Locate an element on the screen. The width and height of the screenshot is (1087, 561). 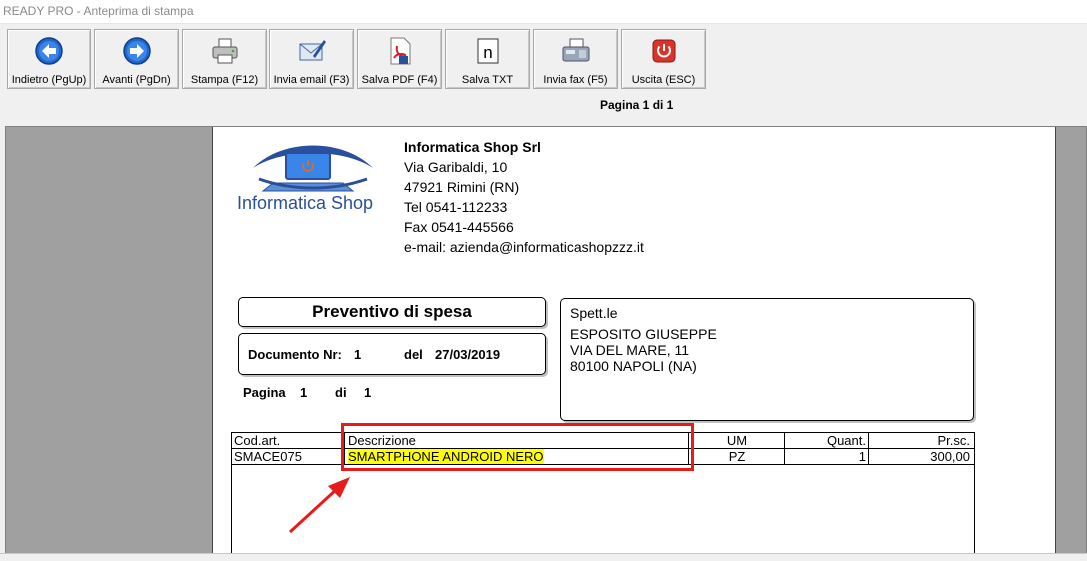
forward-button: Avanti (PgDn) is located at coordinates (136, 59).